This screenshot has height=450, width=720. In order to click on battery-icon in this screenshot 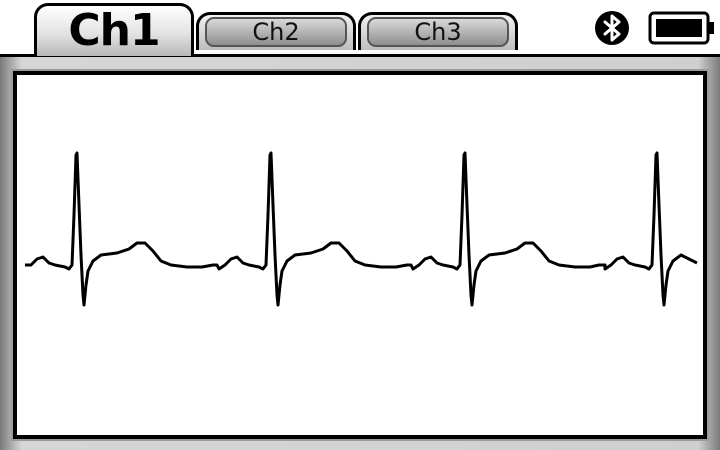, I will do `click(681, 28)`.